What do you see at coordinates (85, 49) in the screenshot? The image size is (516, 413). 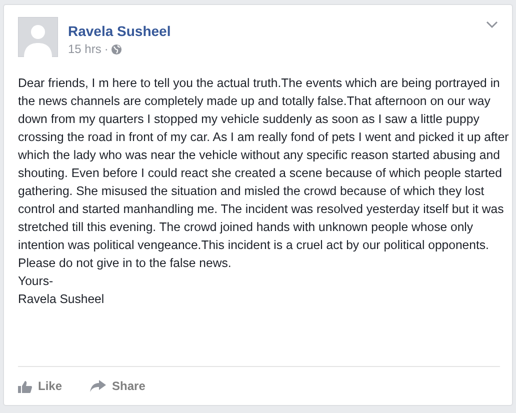 I see `post-time: 15 hrs` at bounding box center [85, 49].